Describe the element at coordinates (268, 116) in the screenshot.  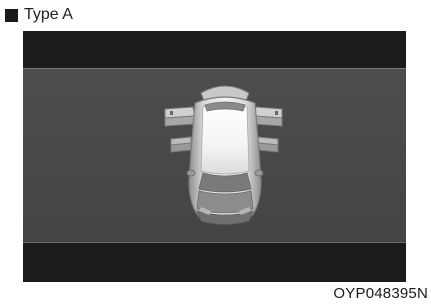
I see `right-front-door` at that location.